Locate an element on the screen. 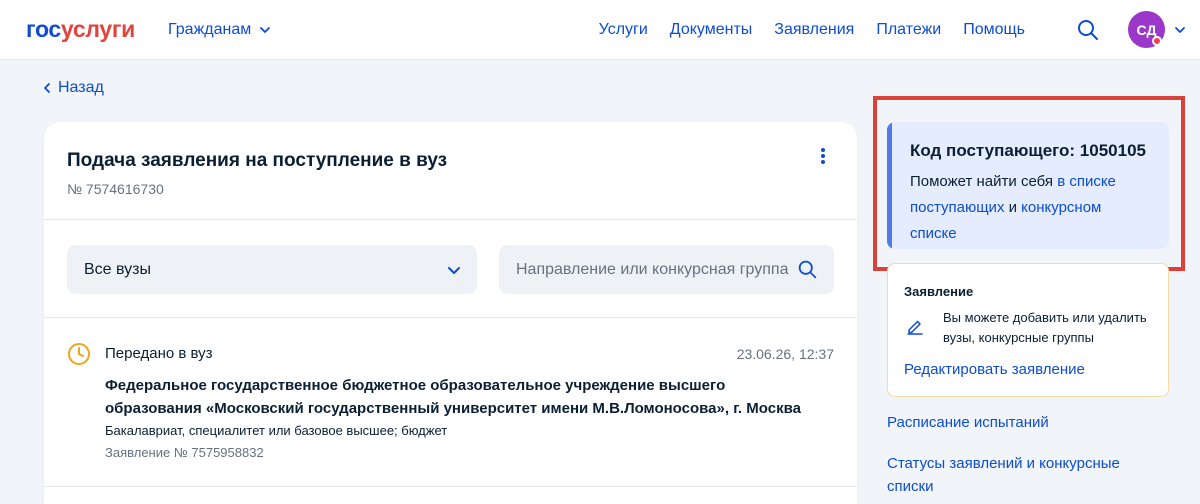 The image size is (1200, 504). clock-icon is located at coordinates (79, 354).